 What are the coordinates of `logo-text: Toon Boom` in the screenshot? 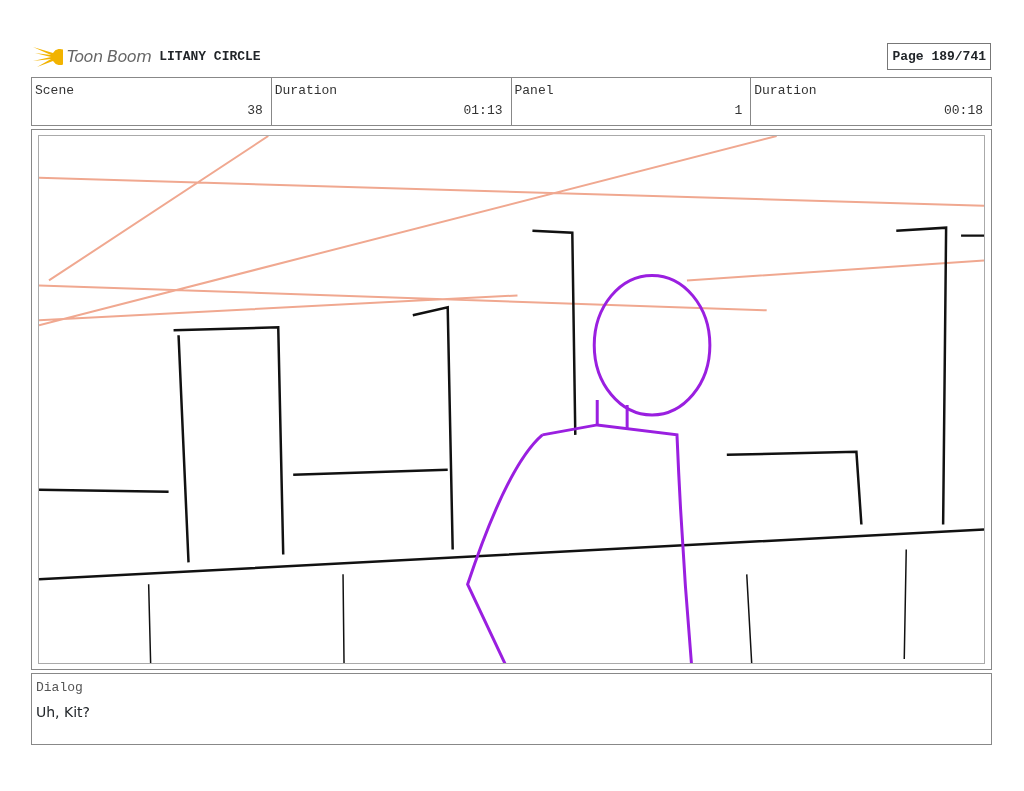 It's located at (109, 56).